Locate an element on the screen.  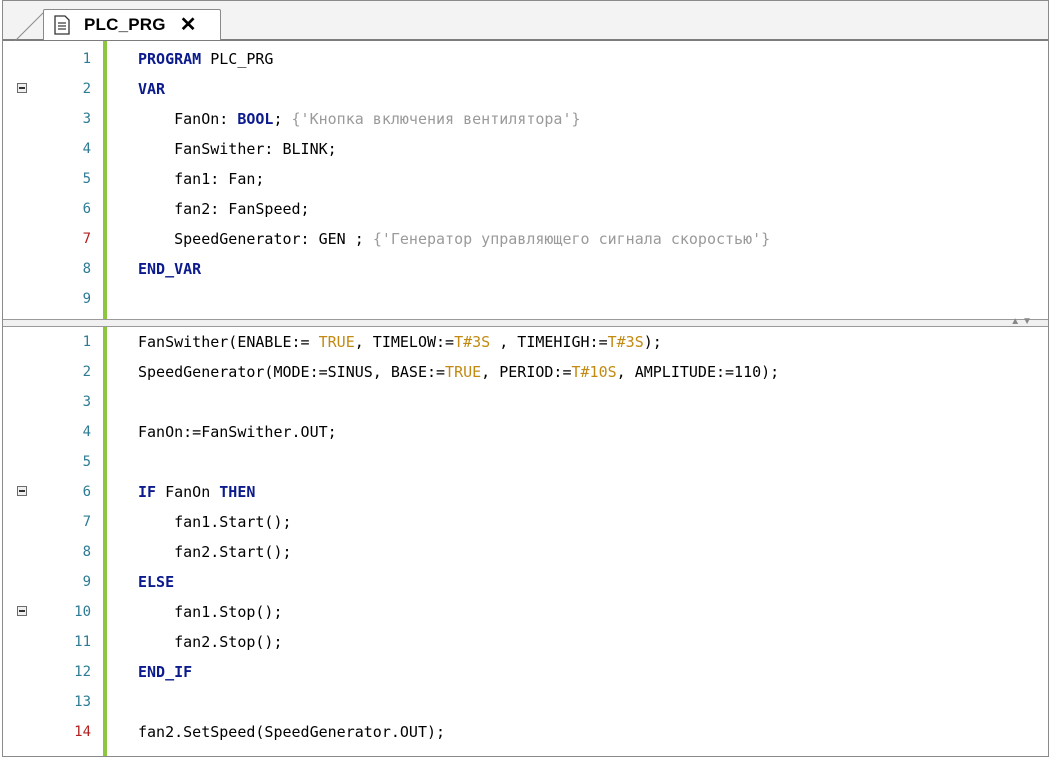
line-number: 13 is located at coordinates (82, 702).